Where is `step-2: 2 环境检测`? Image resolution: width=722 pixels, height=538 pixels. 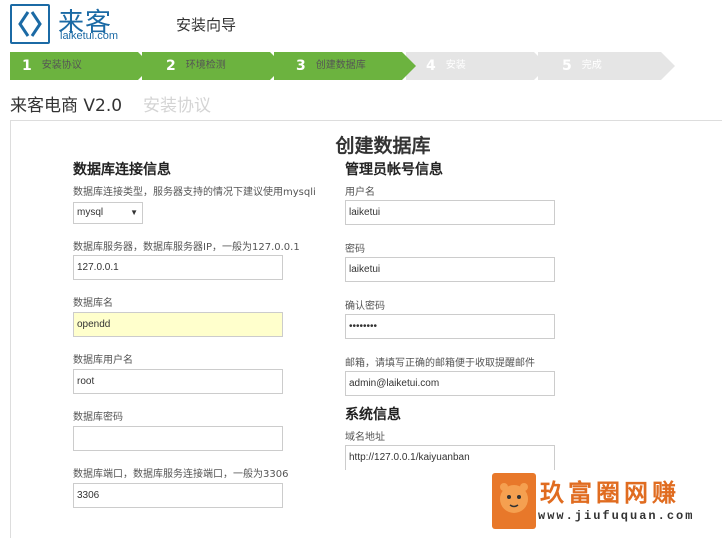 step-2: 2 环境检测 is located at coordinates (213, 66).